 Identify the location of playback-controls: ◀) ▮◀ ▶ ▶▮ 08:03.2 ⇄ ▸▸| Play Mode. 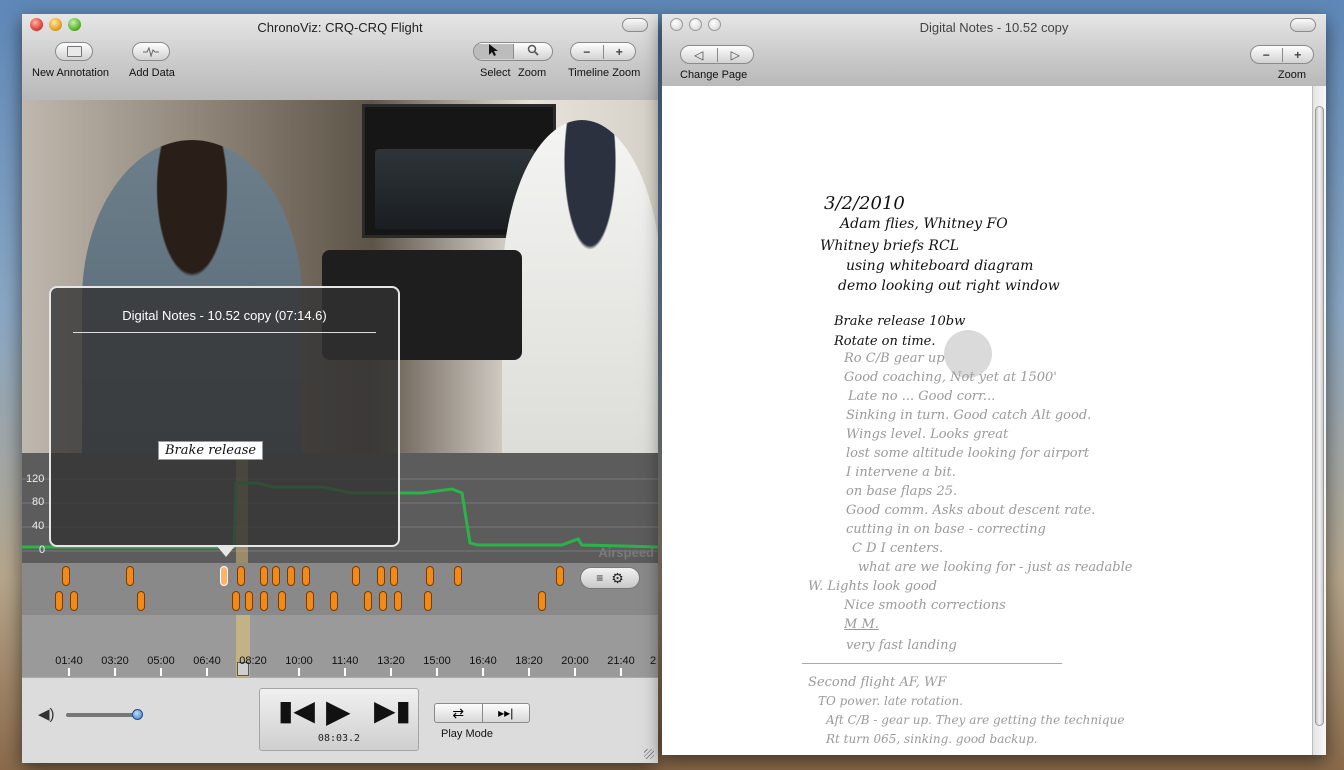
(340, 720).